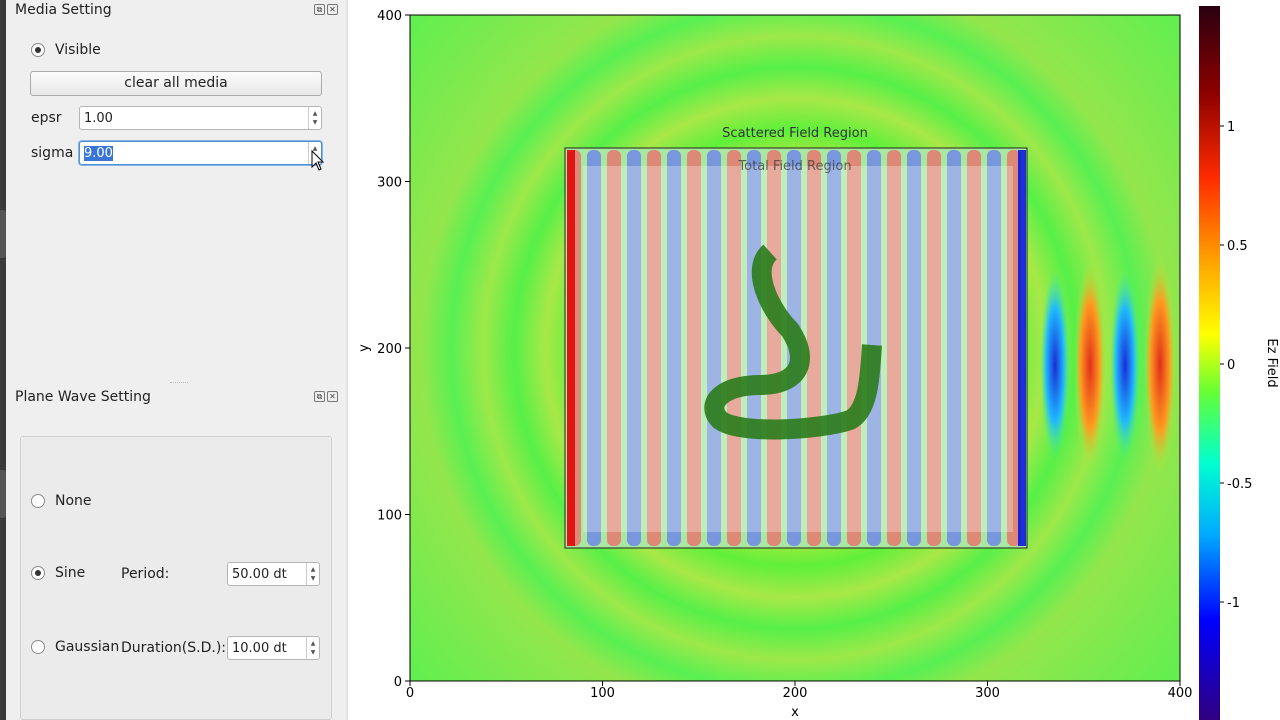  I want to click on y-tick-label: 200, so click(389, 349).